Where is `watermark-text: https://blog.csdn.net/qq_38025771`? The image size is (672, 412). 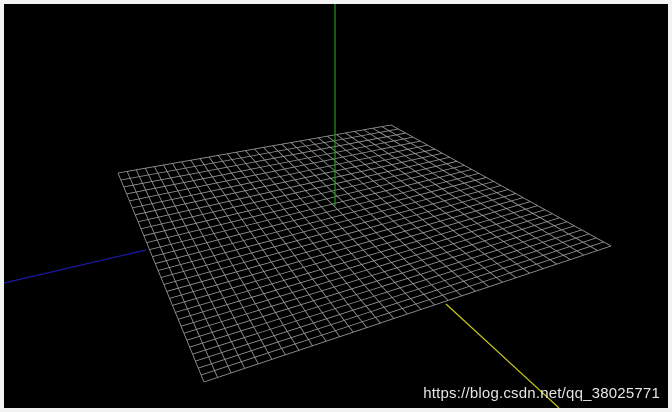
watermark-text: https://blog.csdn.net/qq_38025771 is located at coordinates (541, 393).